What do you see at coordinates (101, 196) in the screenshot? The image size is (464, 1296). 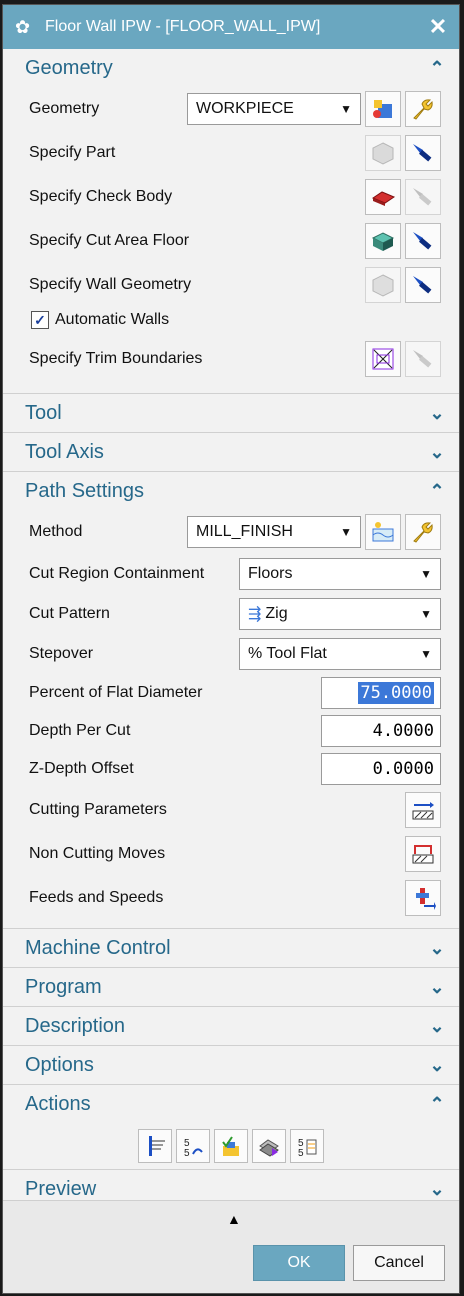 I see `specify-check-body-label: Specify Check Body` at bounding box center [101, 196].